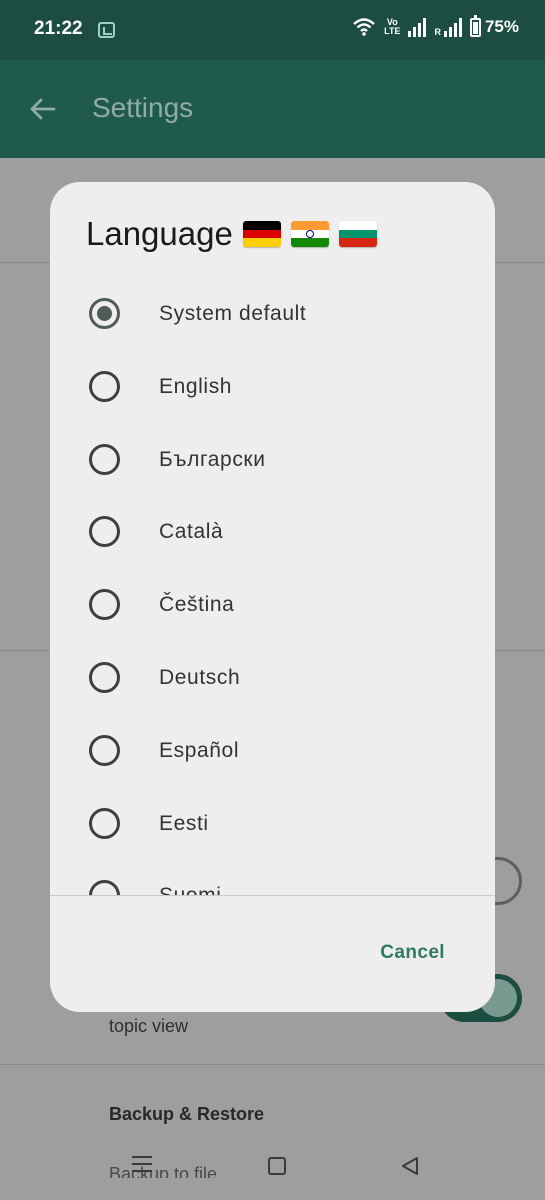 Image resolution: width=545 pixels, height=1200 pixels. Describe the element at coordinates (143, 107) in the screenshot. I see `page-title: Settings` at that location.